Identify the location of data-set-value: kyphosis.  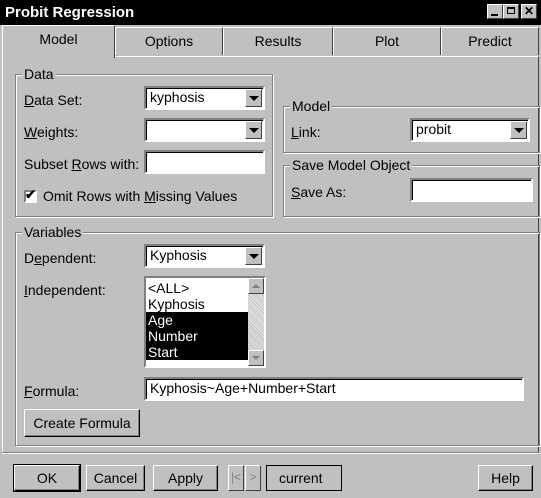
(177, 97).